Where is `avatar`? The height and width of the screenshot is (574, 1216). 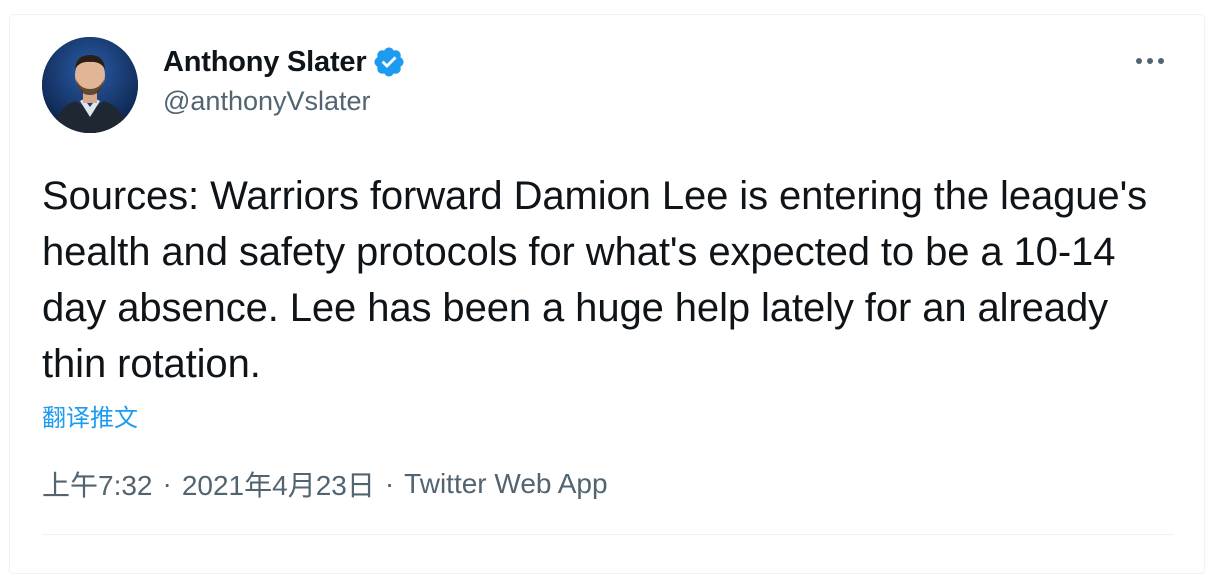
avatar is located at coordinates (90, 85).